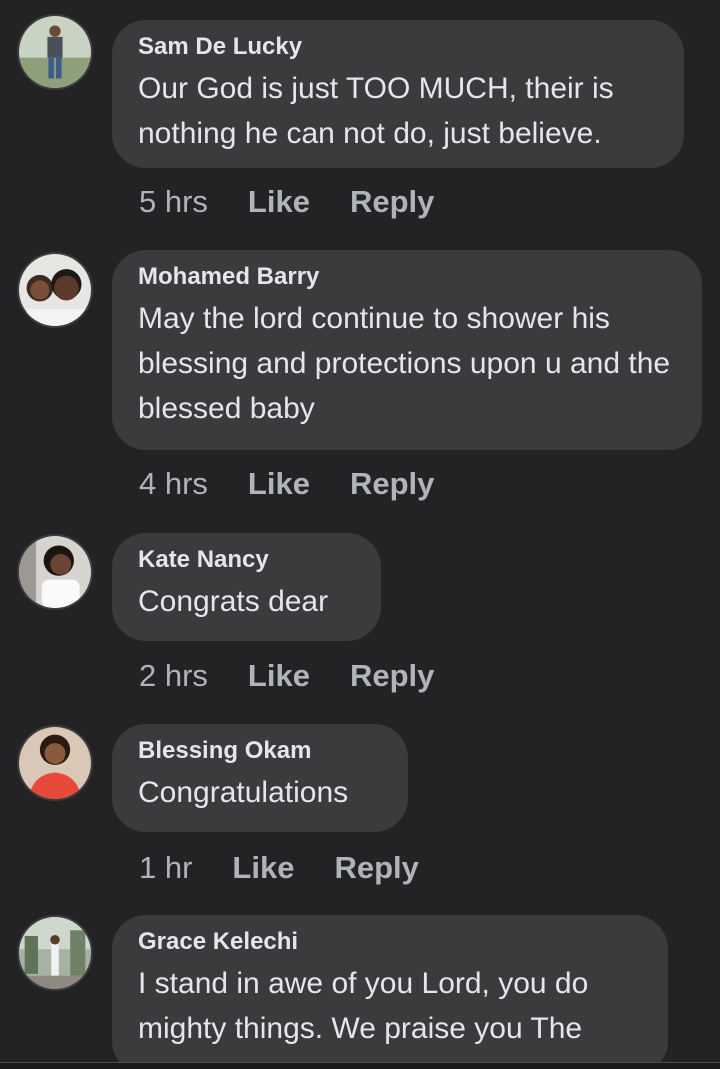 This screenshot has height=1069, width=720. I want to click on comment-author: Sam De Lucky, so click(398, 47).